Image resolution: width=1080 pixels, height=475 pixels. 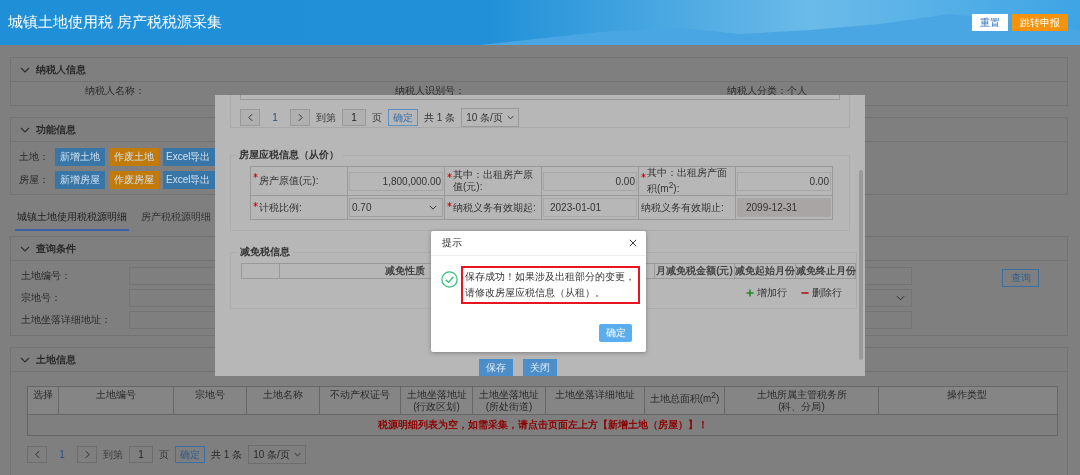 What do you see at coordinates (539, 367) in the screenshot?
I see `dialog-button: 关闭` at bounding box center [539, 367].